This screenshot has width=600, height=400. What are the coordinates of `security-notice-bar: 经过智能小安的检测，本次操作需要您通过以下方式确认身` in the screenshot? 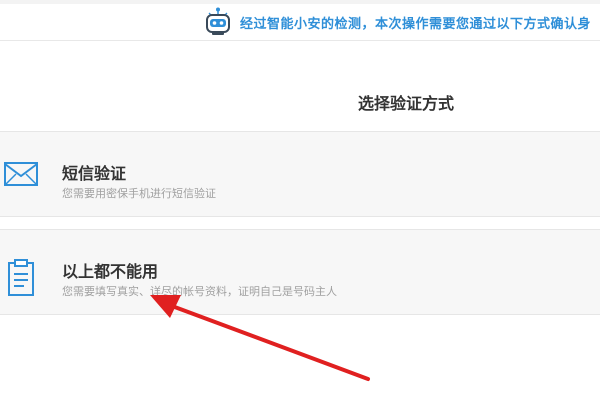 It's located at (300, 22).